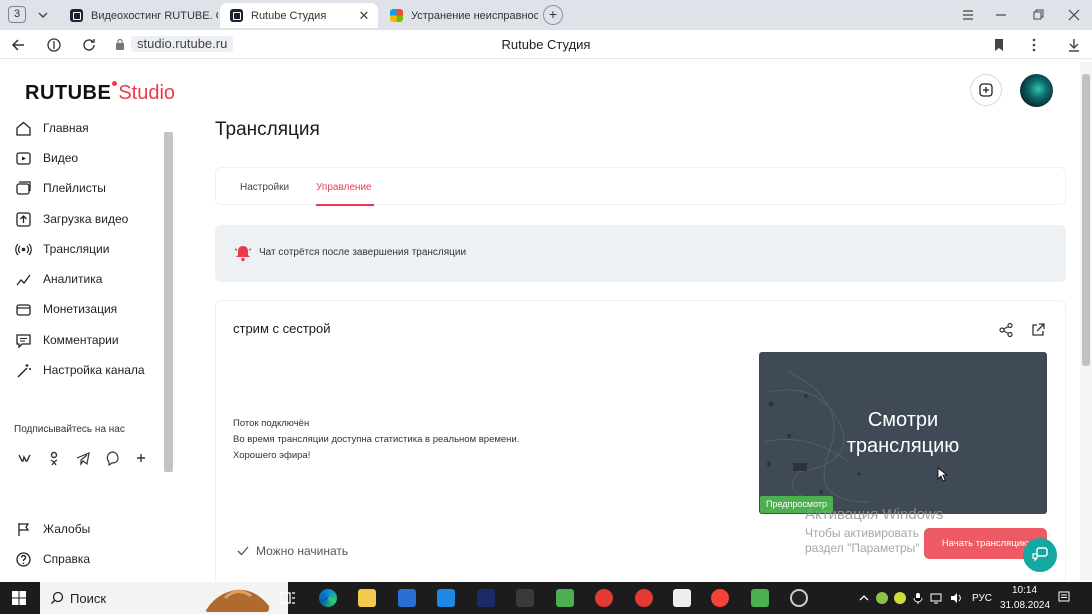 This screenshot has height=614, width=1092. I want to click on stream-preview: Смотри трансляцию, so click(903, 433).